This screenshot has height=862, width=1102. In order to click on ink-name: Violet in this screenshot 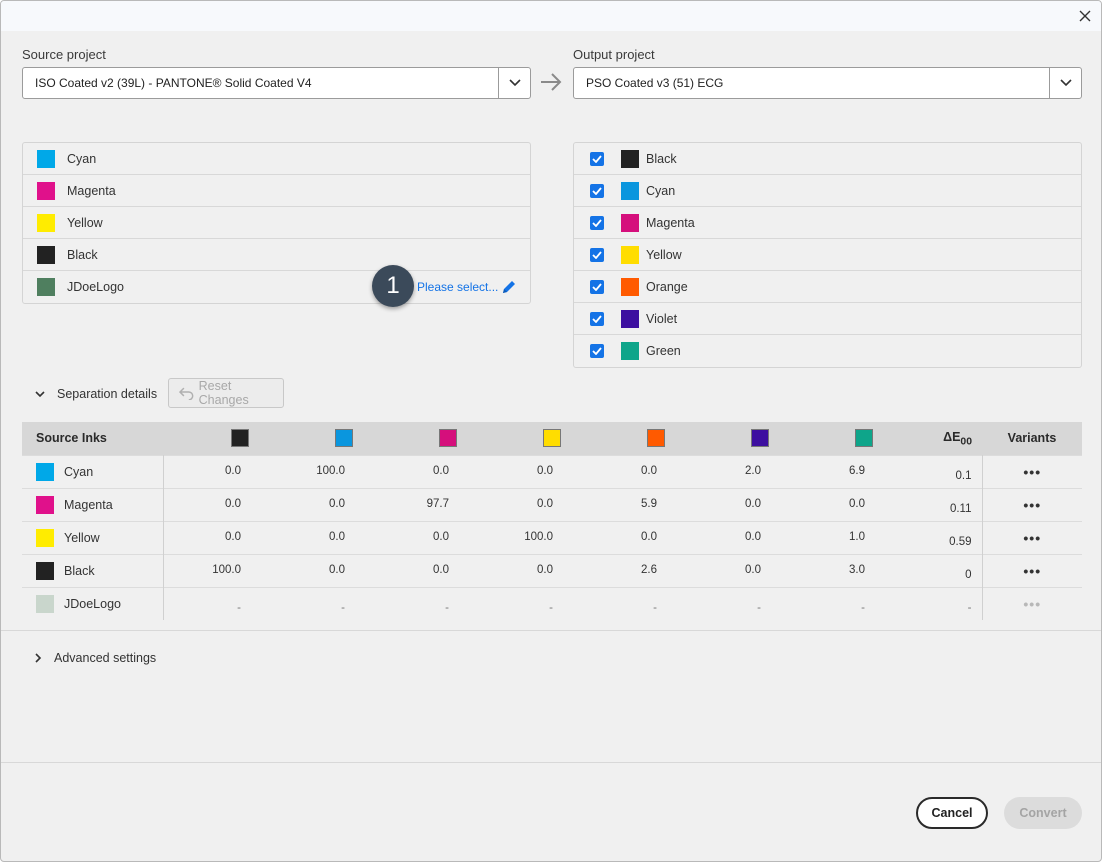, I will do `click(662, 319)`.